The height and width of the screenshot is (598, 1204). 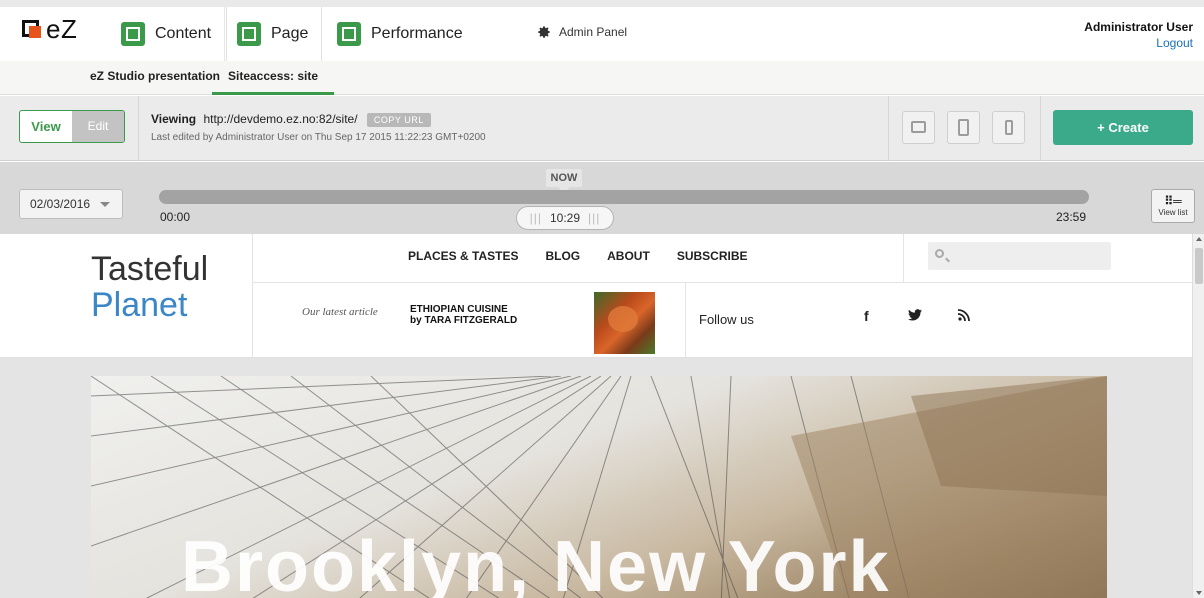 I want to click on view-edit-toggle: View Edit, so click(x=72, y=126).